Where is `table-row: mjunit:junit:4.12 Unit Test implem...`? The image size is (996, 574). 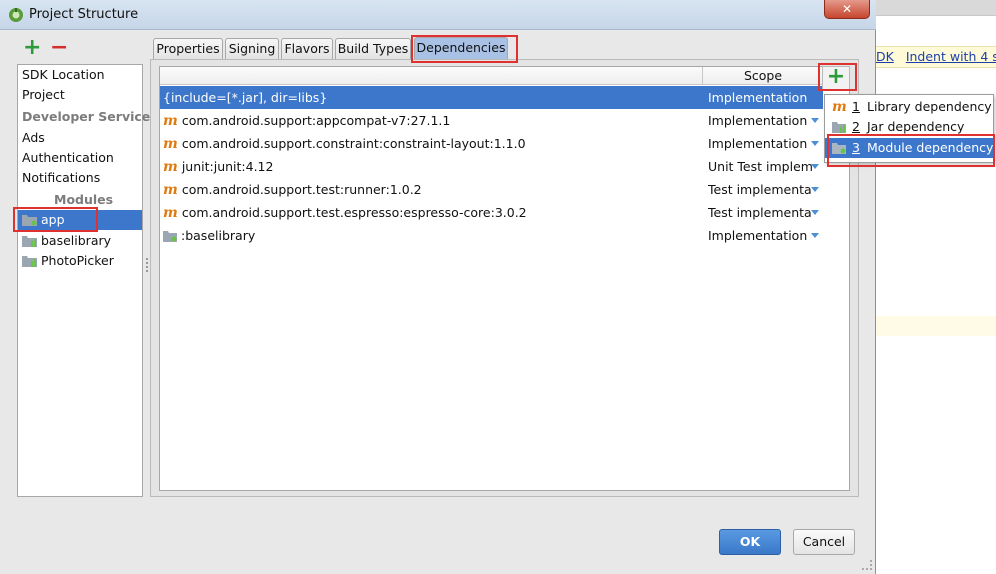
table-row: mjunit:junit:4.12 Unit Test implem... is located at coordinates (491, 166).